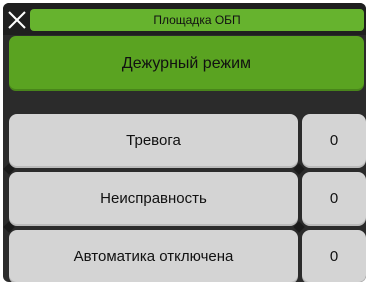  I want to click on close-icon, so click(17, 20).